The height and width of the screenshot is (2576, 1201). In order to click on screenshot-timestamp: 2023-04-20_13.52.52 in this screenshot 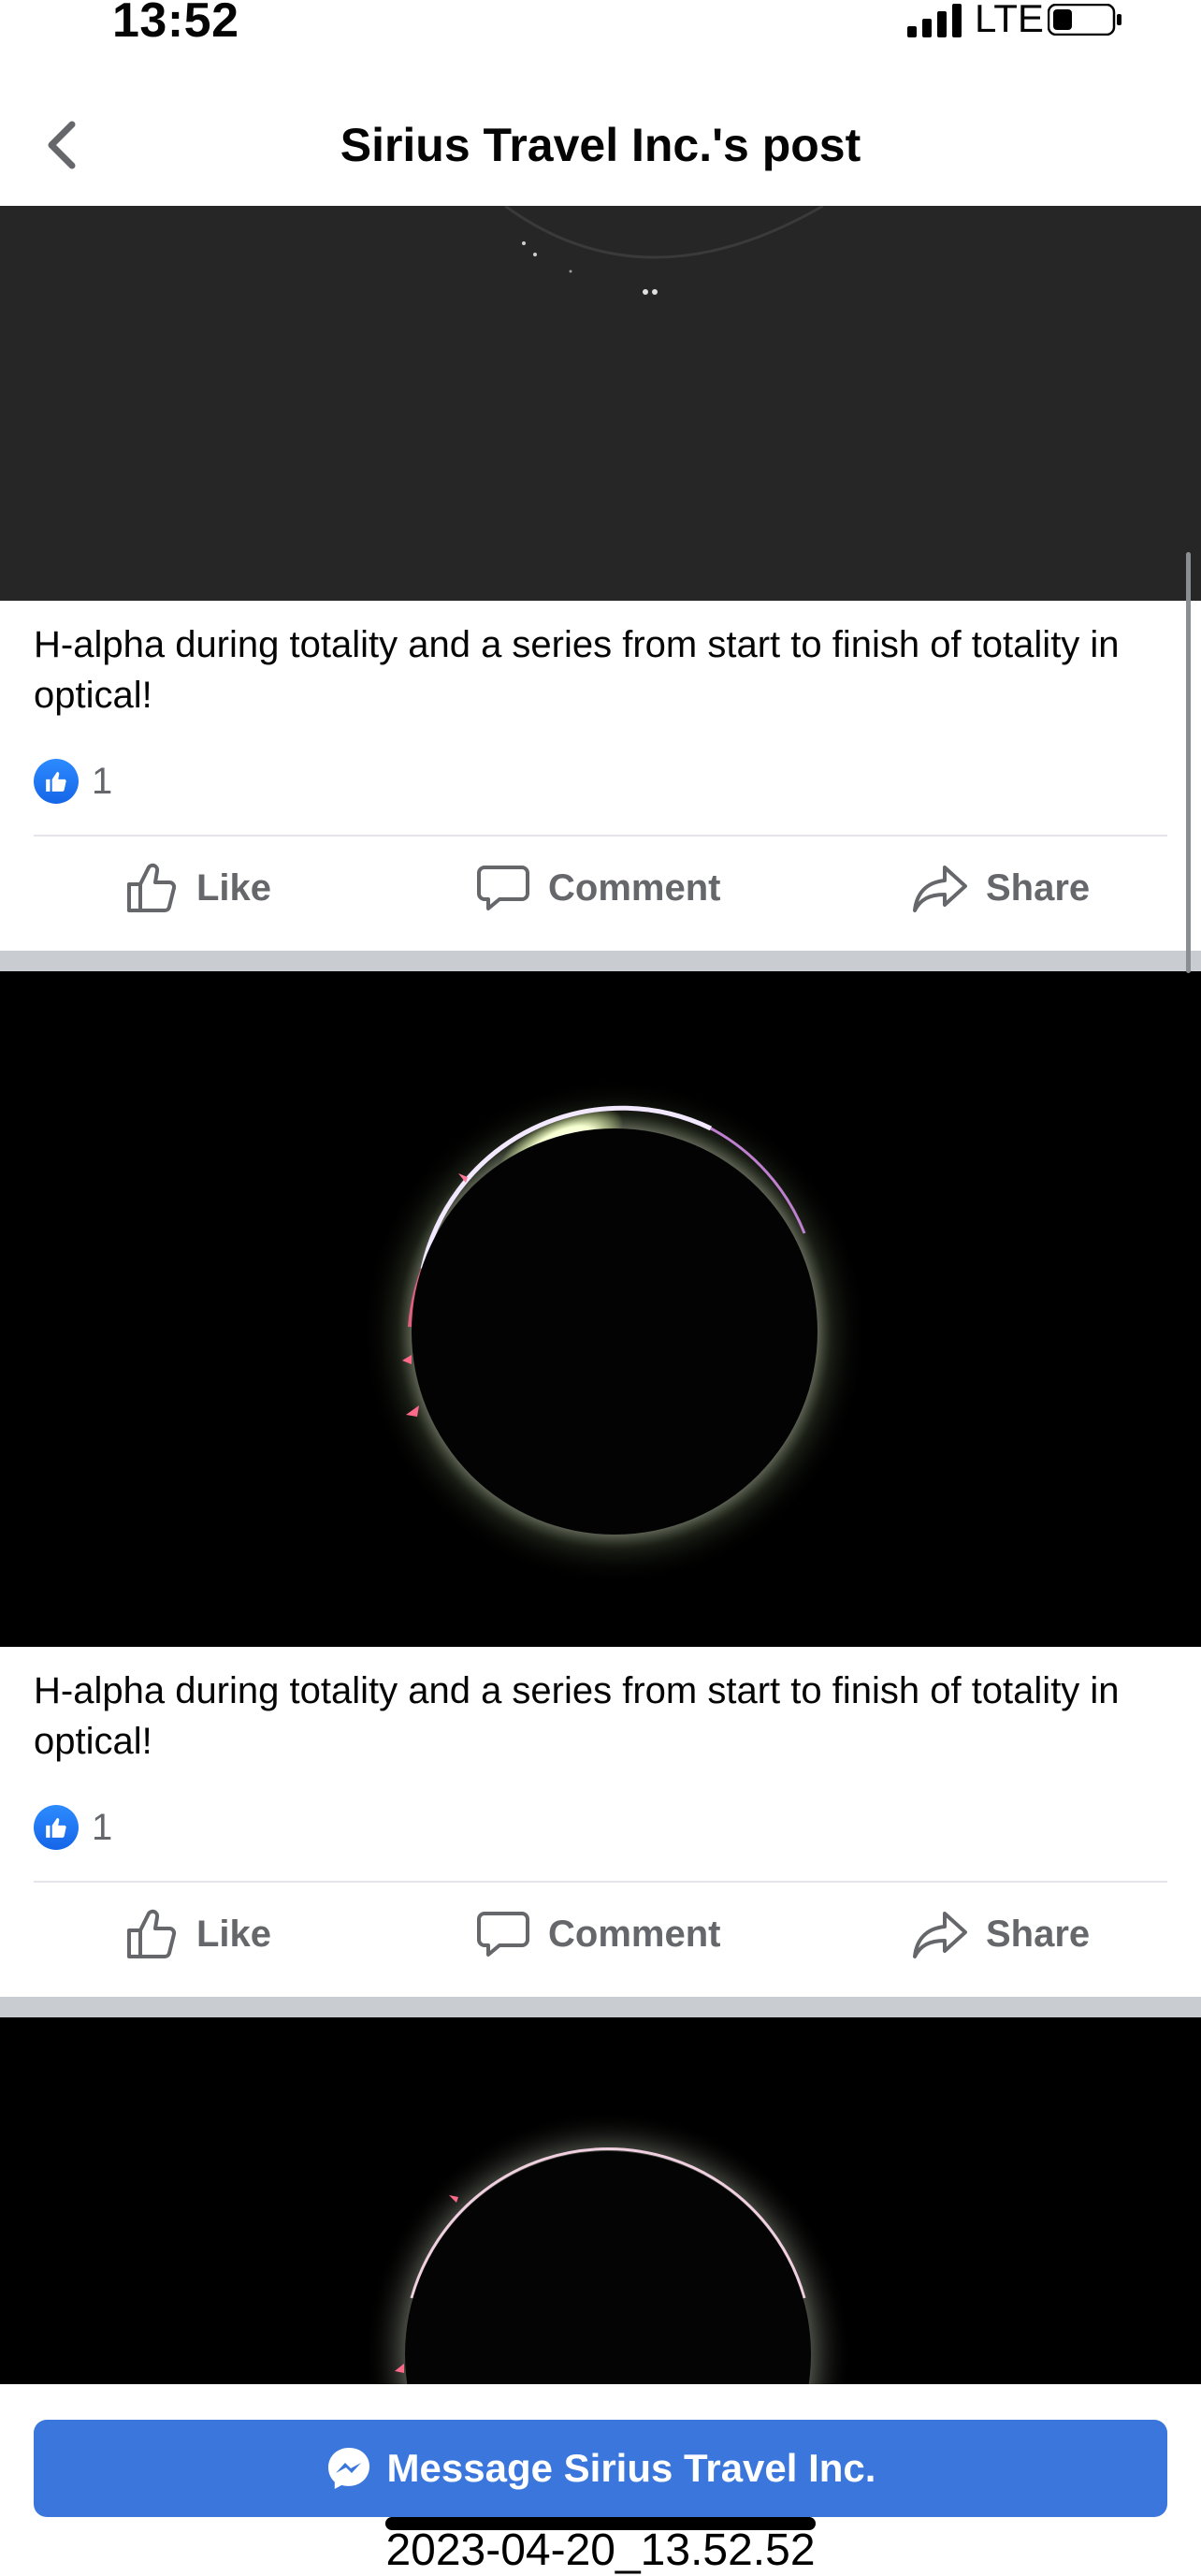, I will do `click(600, 2550)`.